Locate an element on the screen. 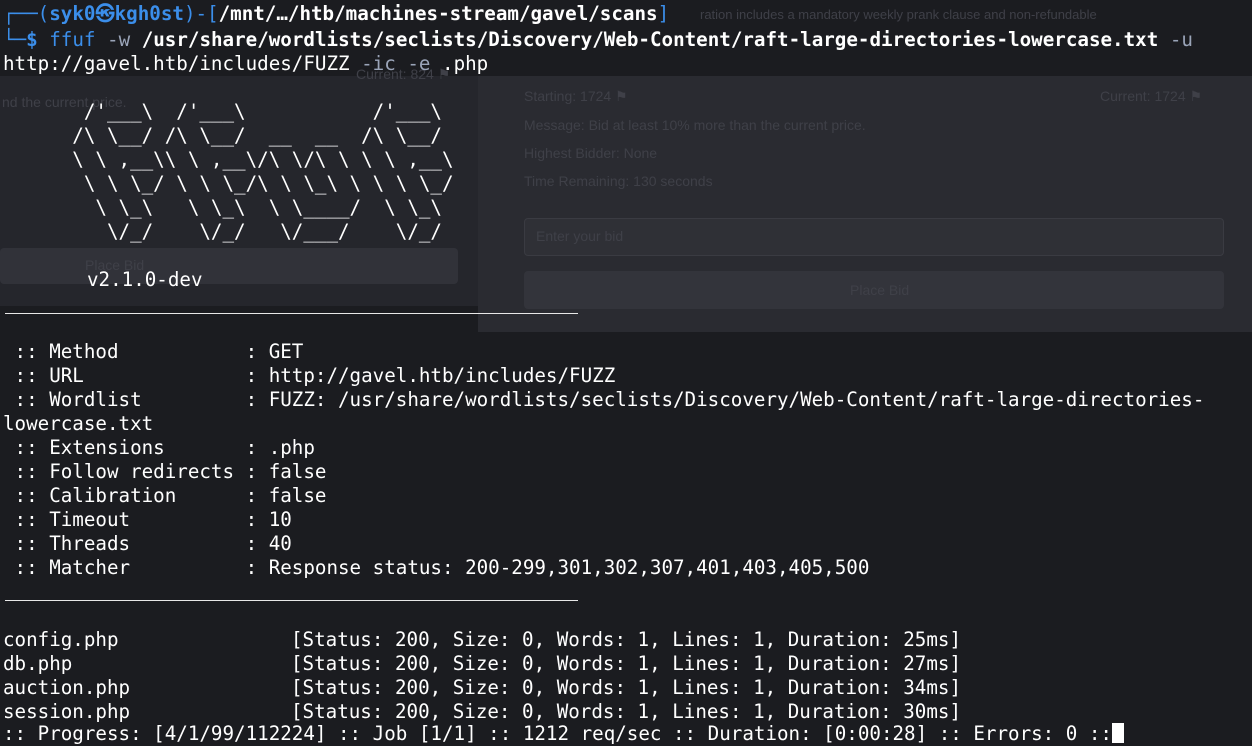 Image resolution: width=1252 pixels, height=746 pixels. config-line: :: Timeout : 10 is located at coordinates (147, 519).